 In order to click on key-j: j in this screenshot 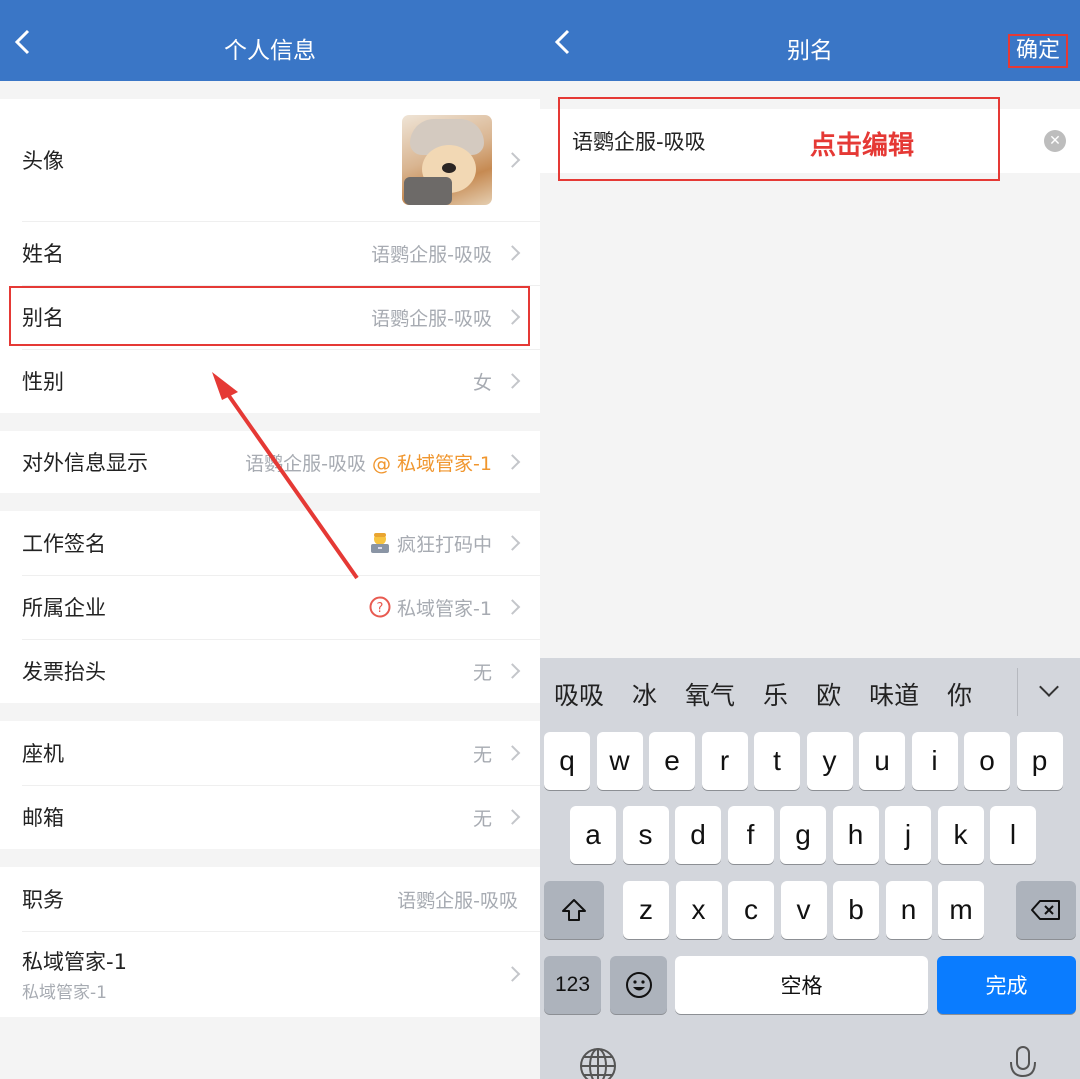, I will do `click(908, 835)`.